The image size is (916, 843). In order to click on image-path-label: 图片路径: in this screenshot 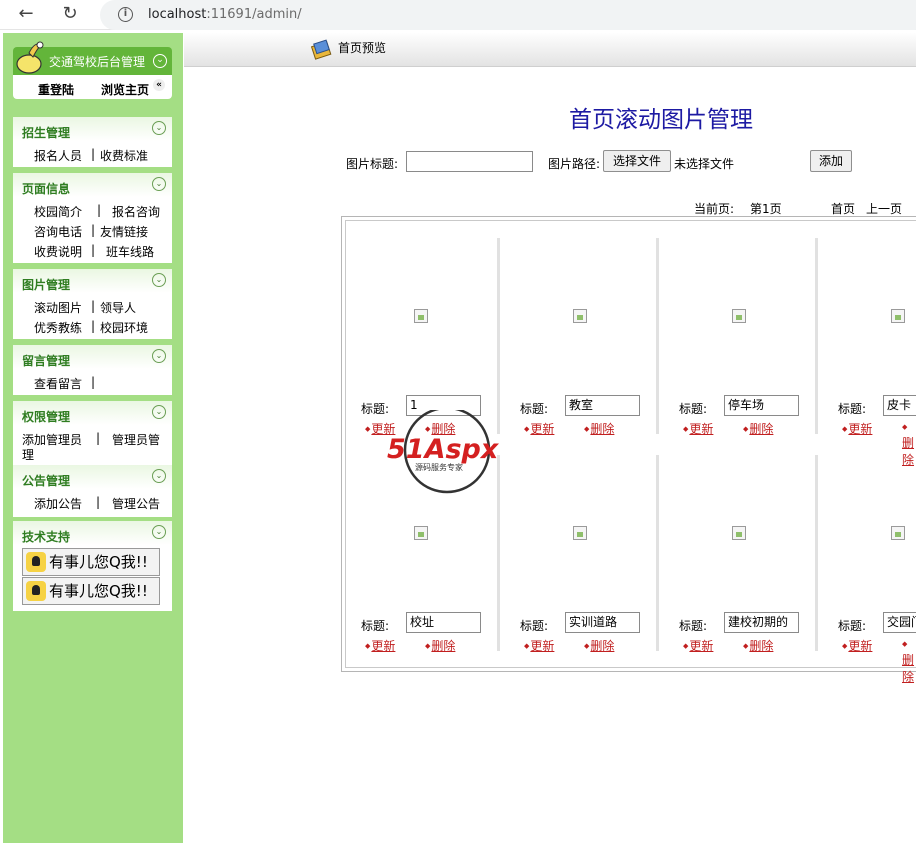, I will do `click(574, 164)`.